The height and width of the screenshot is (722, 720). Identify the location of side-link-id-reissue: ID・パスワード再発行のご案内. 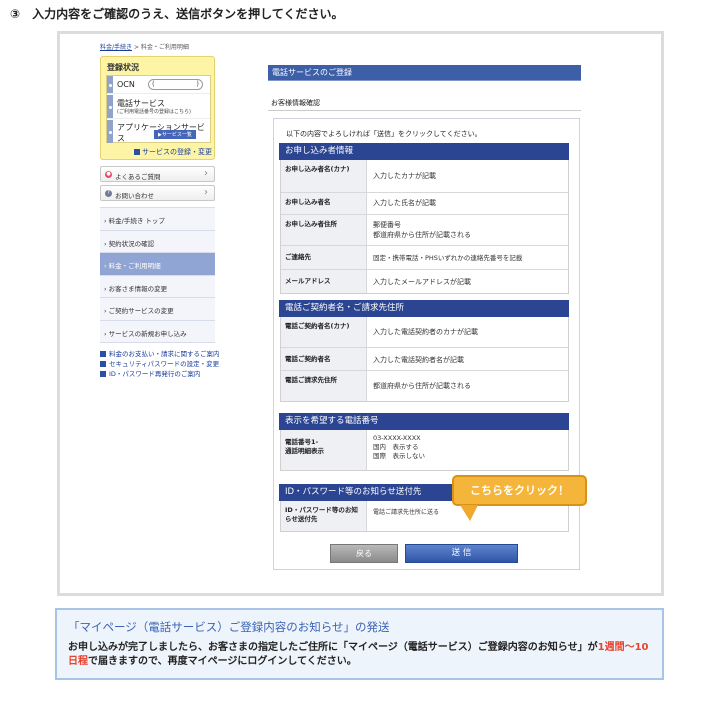
(160, 374).